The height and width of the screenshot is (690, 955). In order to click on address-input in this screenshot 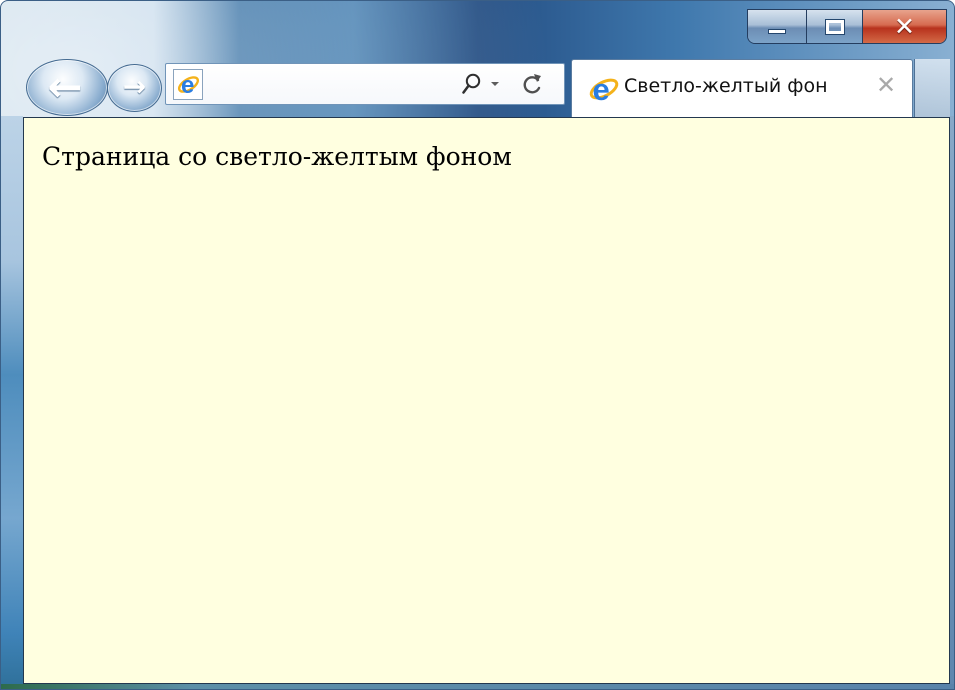, I will do `click(331, 84)`.